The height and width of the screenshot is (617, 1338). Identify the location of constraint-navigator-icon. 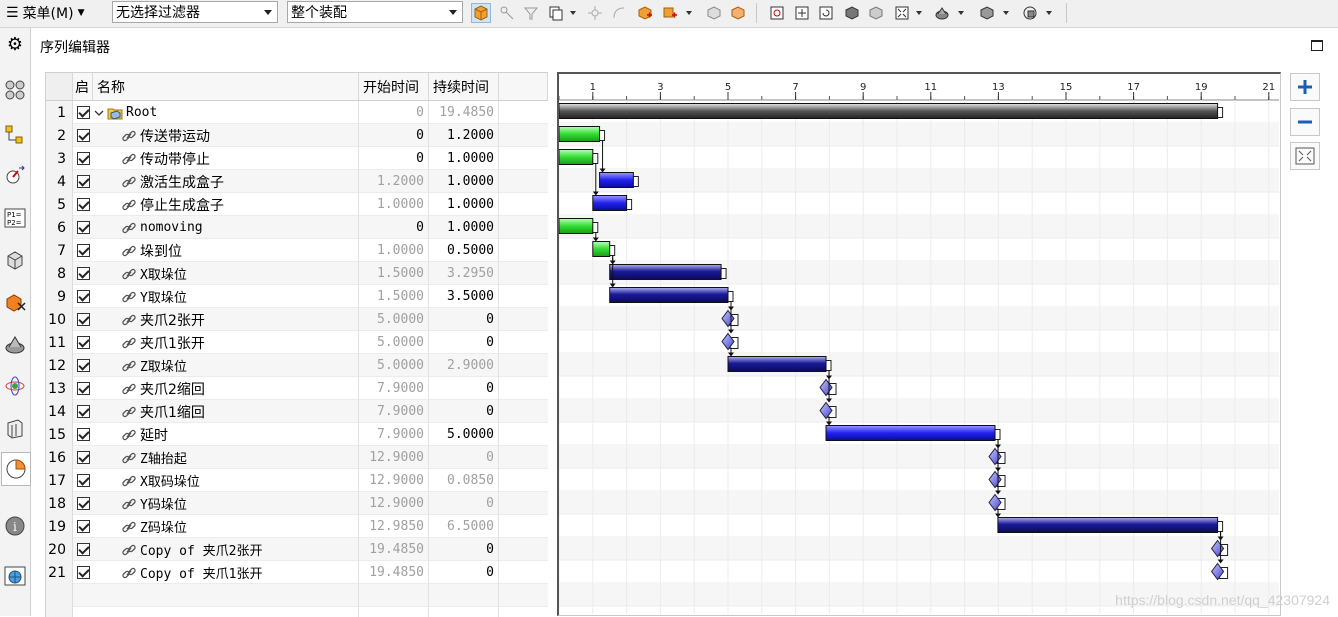
(15, 134).